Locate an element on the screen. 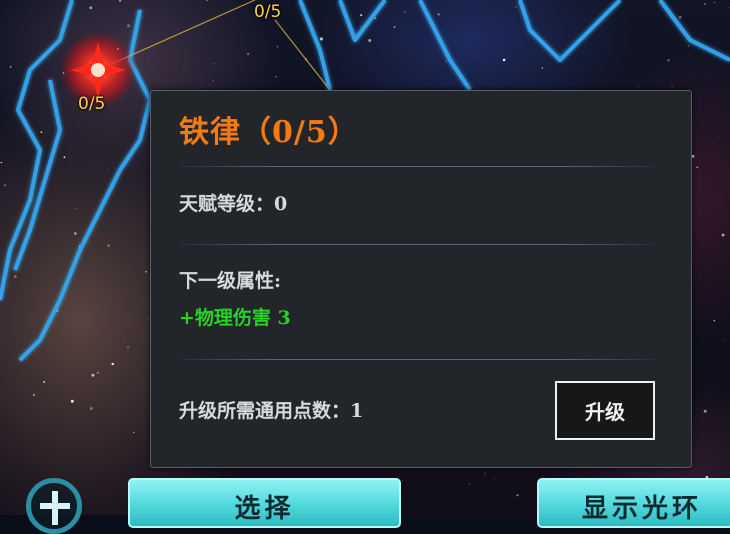 The image size is (730, 534). upgrade-cost-text: 升级所需通用点数：1 is located at coordinates (271, 411).